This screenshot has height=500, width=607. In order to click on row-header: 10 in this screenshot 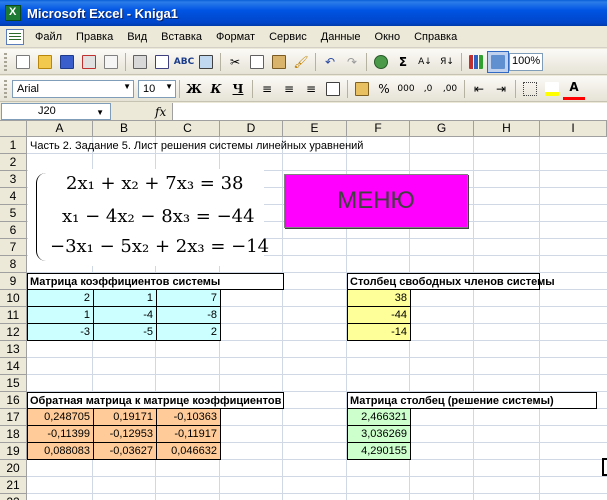, I will do `click(13, 298)`.